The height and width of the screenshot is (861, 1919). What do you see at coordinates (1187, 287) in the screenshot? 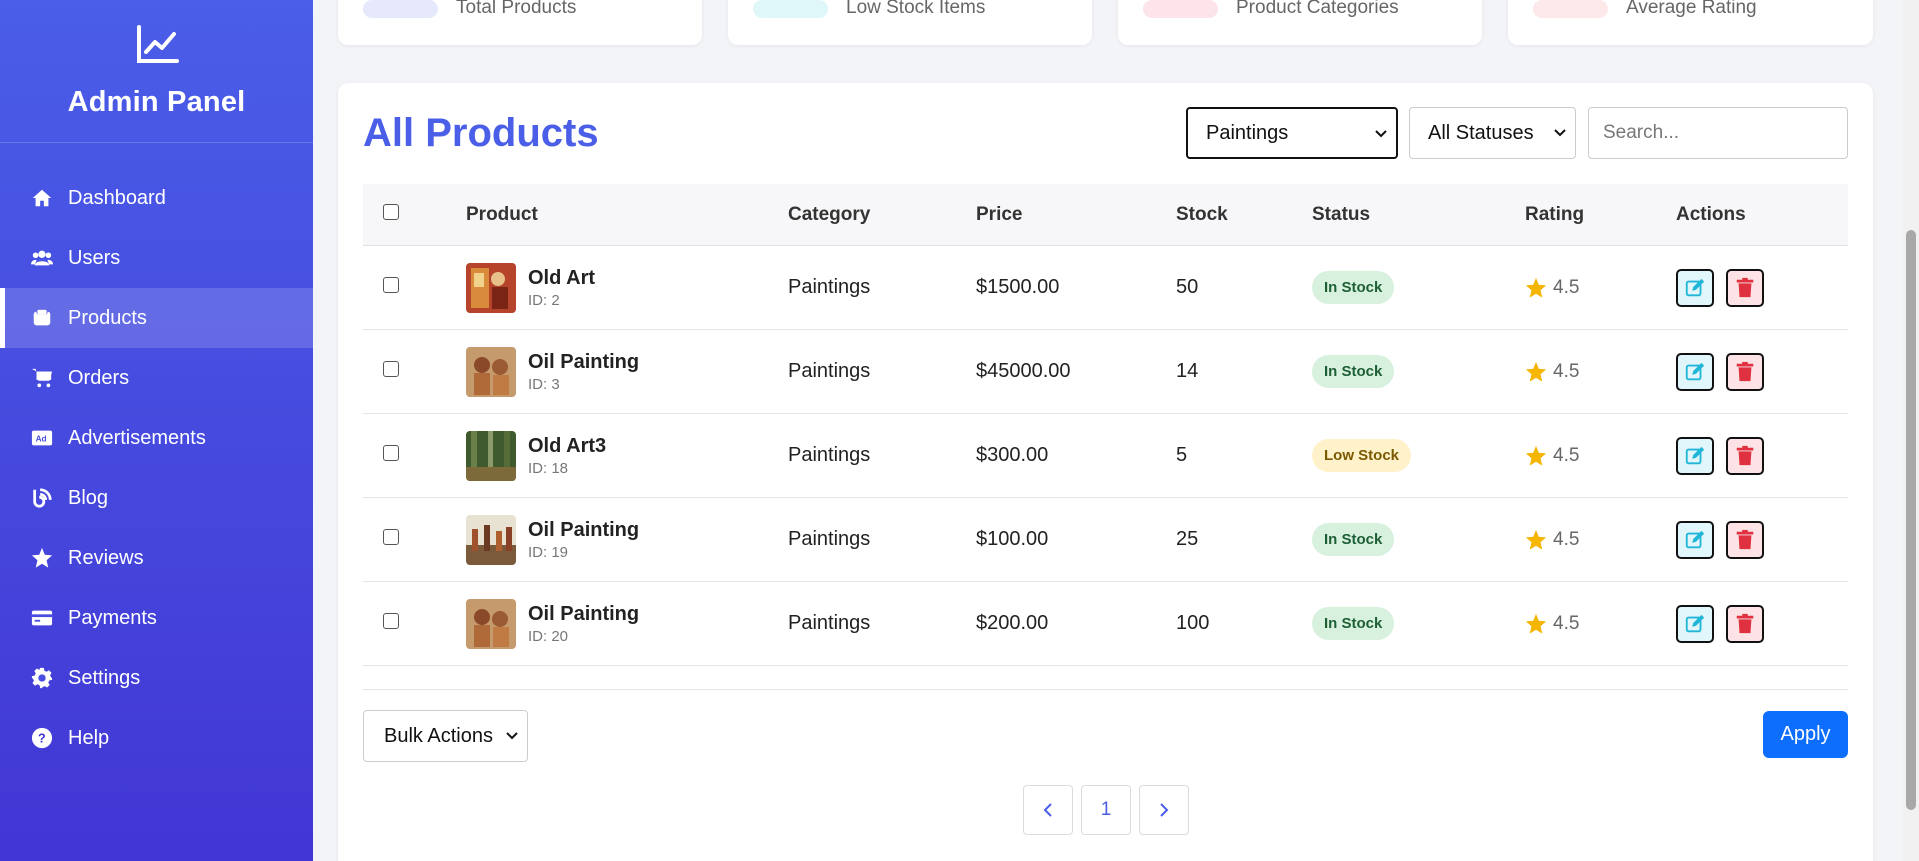
I see `product-stock: 50` at bounding box center [1187, 287].